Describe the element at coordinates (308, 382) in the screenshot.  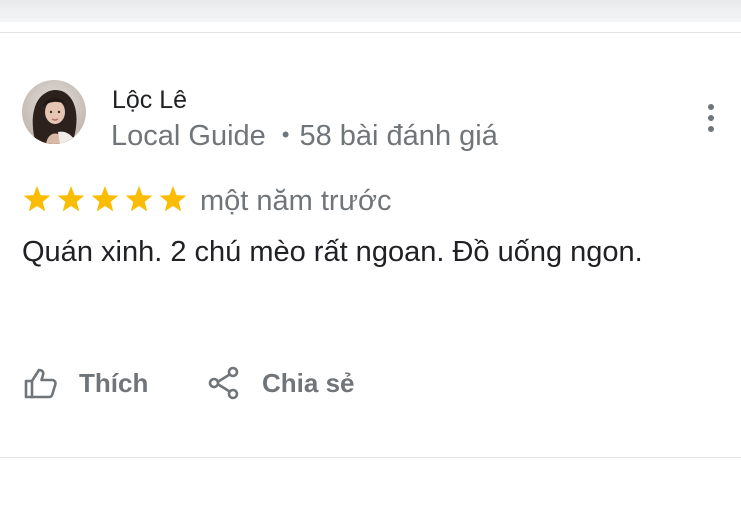
I see `share-label: Chia sẻ` at that location.